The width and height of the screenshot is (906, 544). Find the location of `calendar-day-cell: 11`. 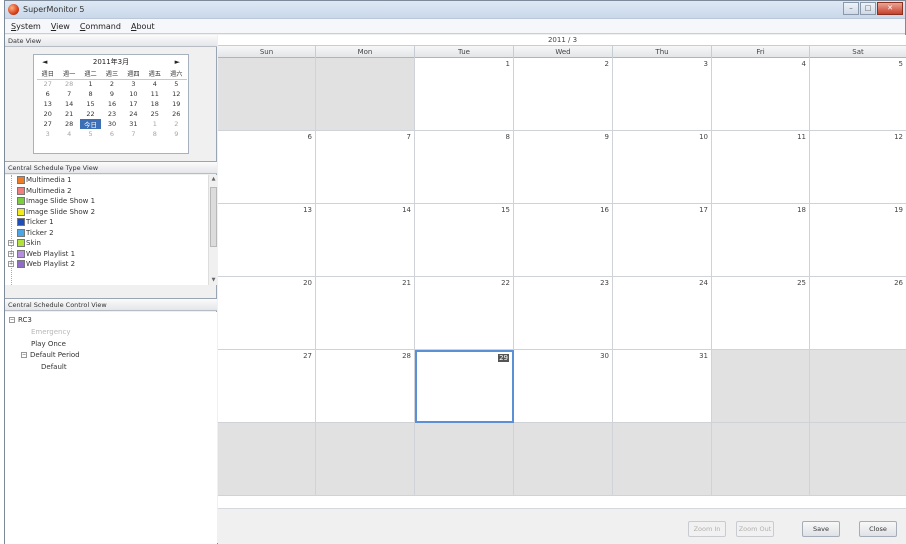

calendar-day-cell: 11 is located at coordinates (761, 167).